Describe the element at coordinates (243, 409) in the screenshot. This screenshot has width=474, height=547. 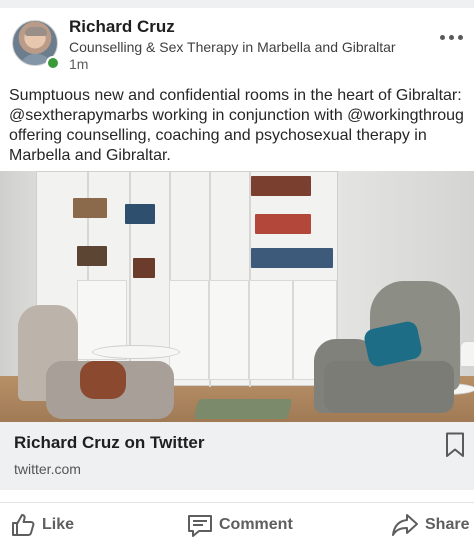
I see `image-rug` at that location.